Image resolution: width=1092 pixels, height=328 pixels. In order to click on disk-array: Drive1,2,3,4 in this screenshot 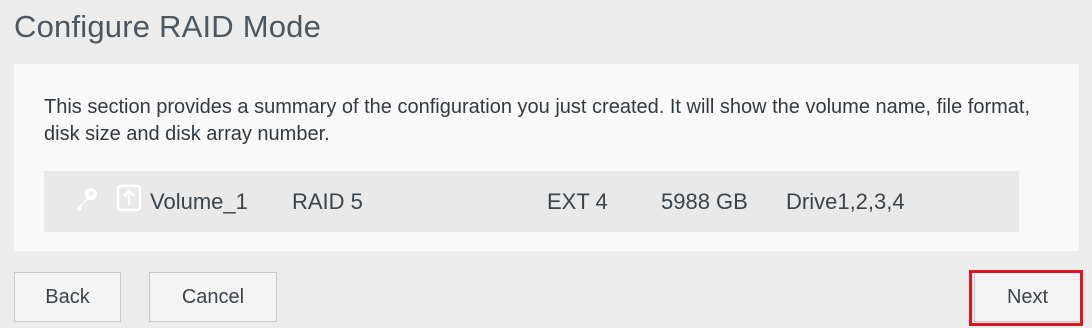, I will do `click(845, 201)`.